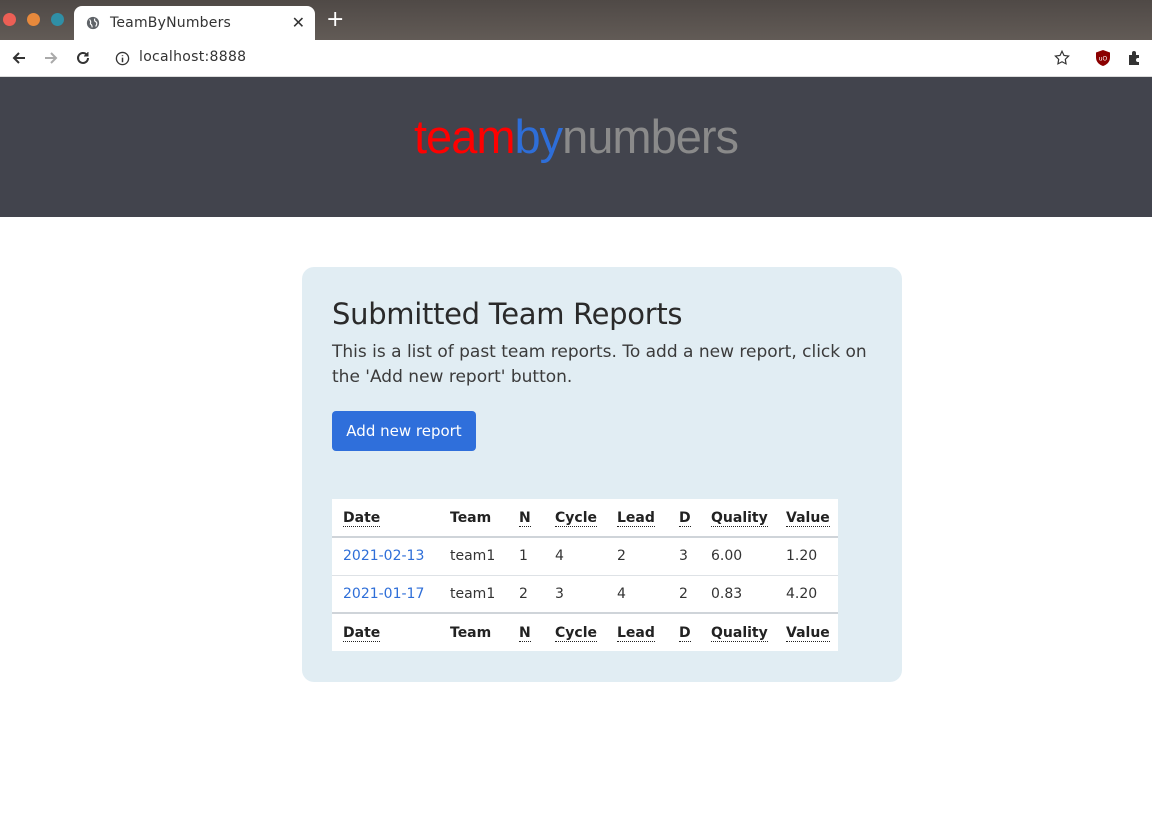 The width and height of the screenshot is (1152, 817). What do you see at coordinates (1062, 58) in the screenshot?
I see `bookmark-star-icon` at bounding box center [1062, 58].